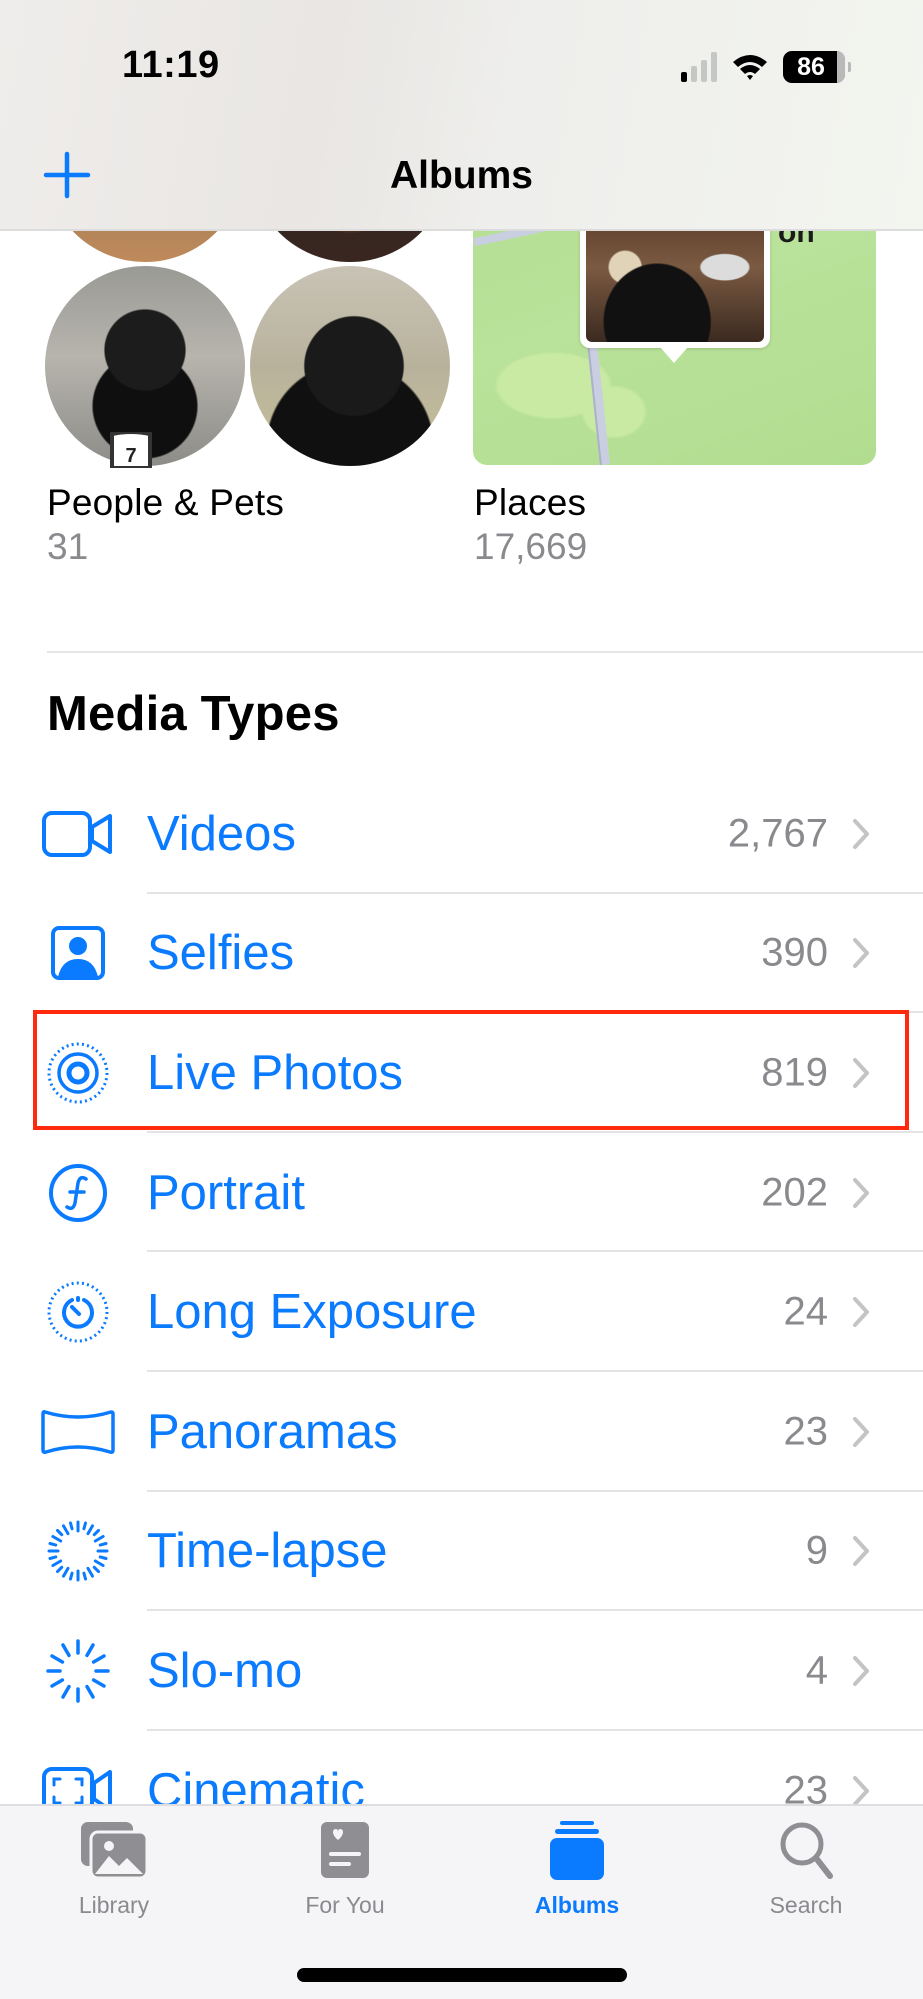 This screenshot has height=1999, width=923. What do you see at coordinates (225, 1670) in the screenshot?
I see `media-type-label: Slo-mo` at bounding box center [225, 1670].